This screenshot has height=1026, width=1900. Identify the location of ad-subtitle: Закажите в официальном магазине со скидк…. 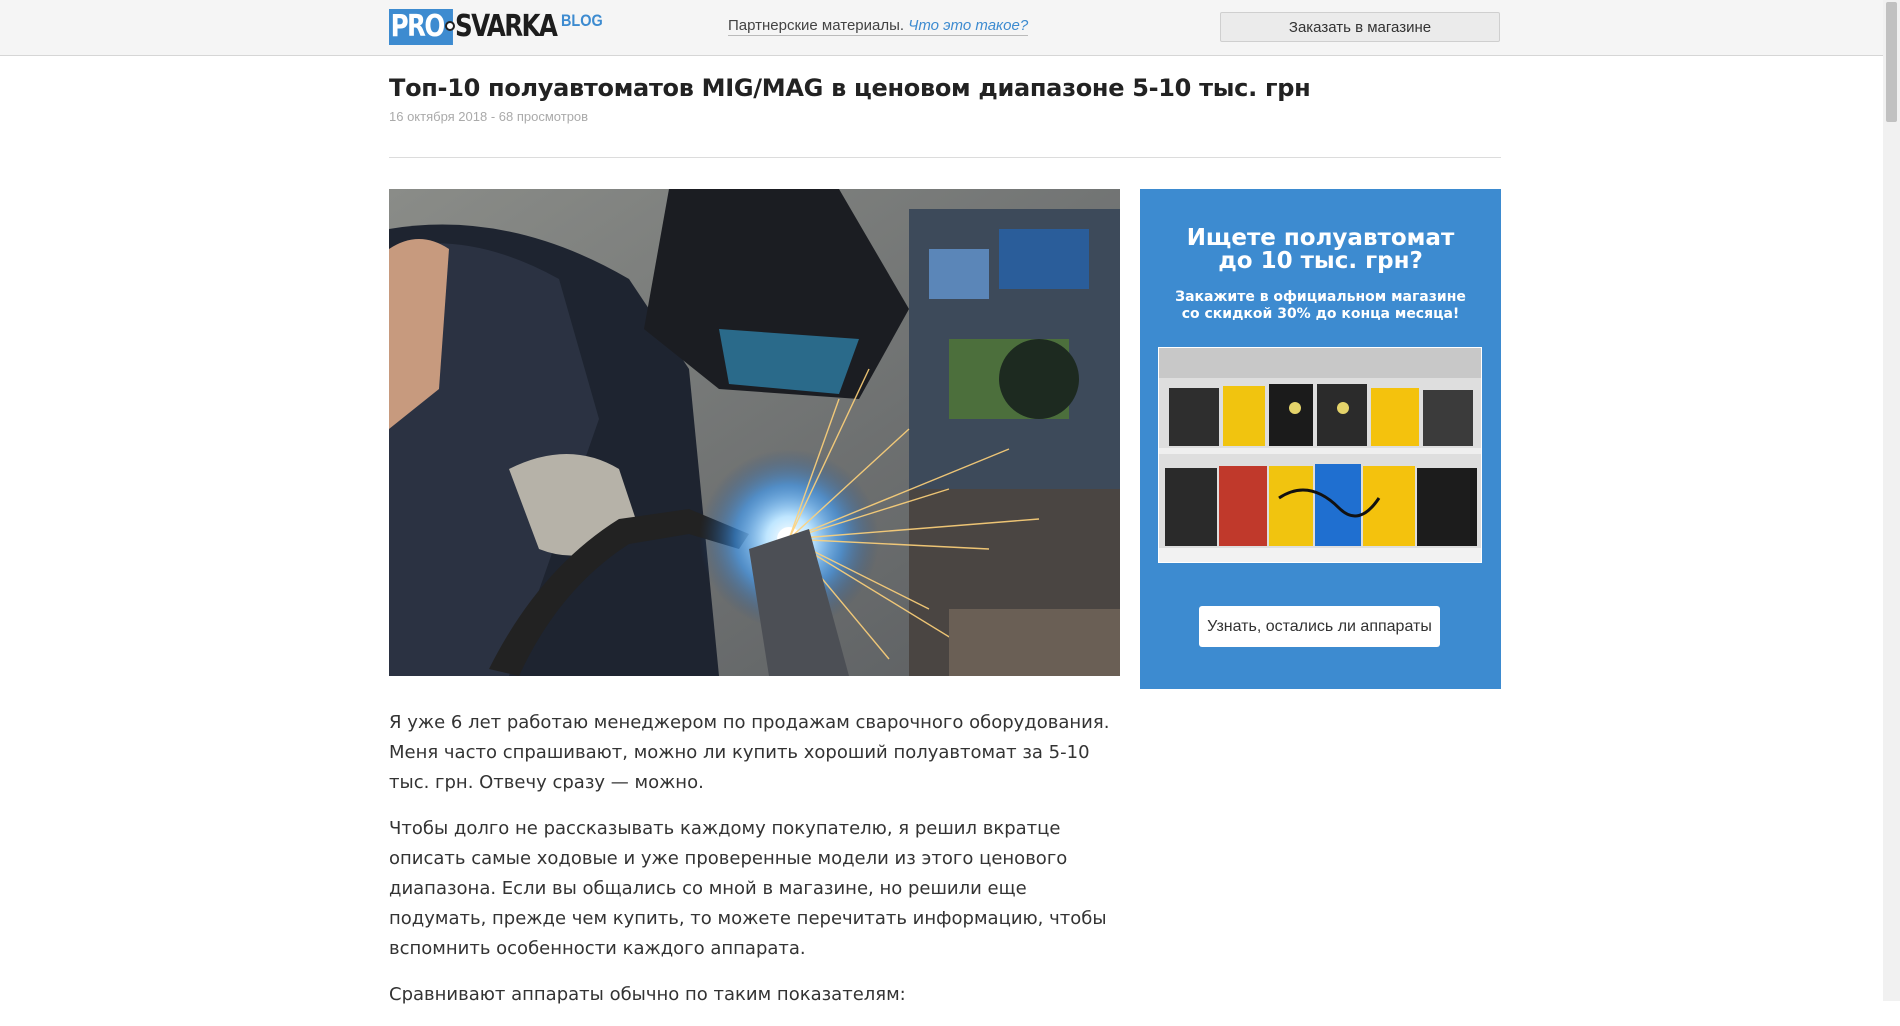
(1320, 306).